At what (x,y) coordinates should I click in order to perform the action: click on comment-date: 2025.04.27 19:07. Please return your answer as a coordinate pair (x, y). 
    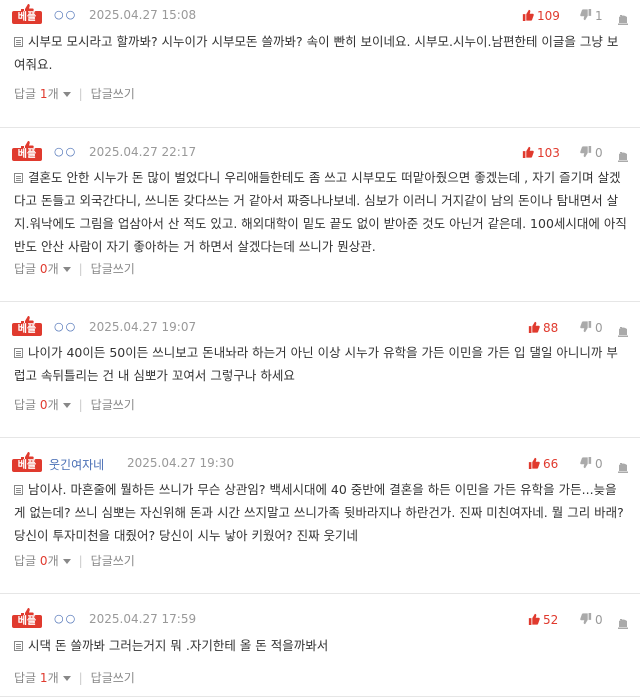
    Looking at the image, I should click on (143, 327).